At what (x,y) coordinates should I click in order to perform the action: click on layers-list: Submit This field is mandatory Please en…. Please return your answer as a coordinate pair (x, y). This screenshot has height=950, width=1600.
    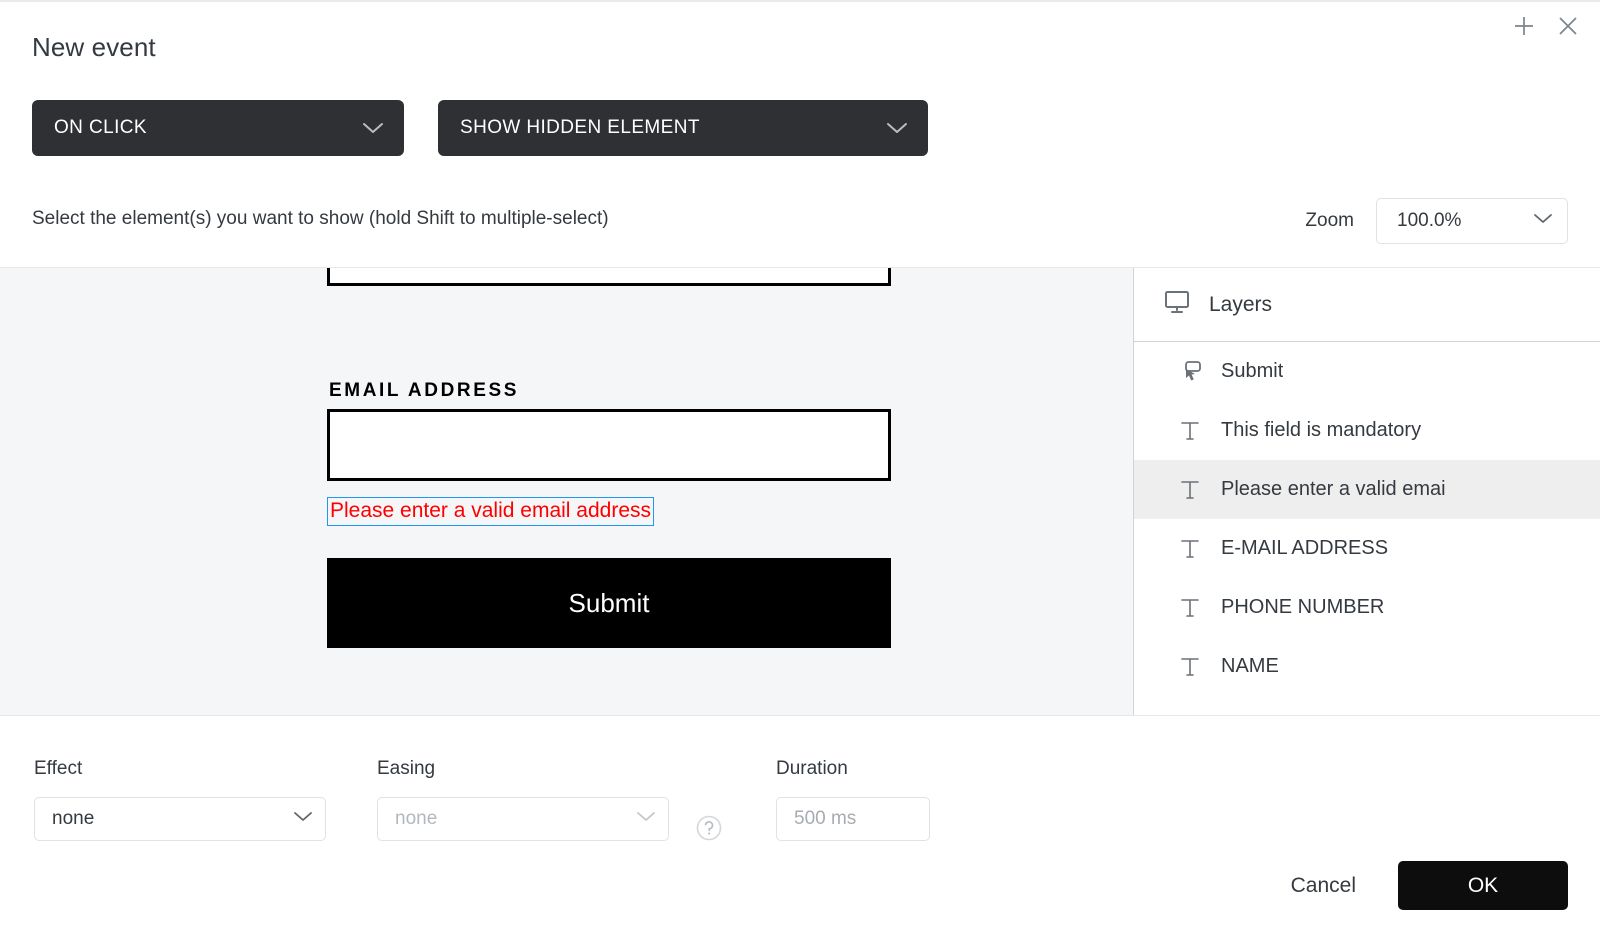
    Looking at the image, I should click on (1367, 528).